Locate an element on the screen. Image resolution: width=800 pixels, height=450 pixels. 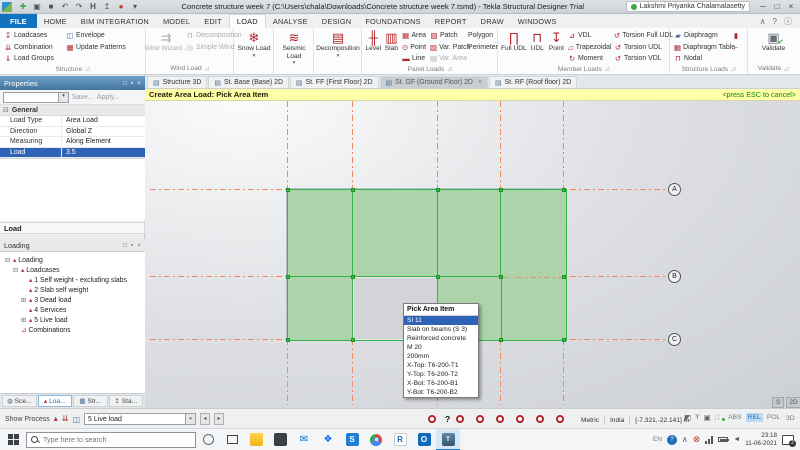
tree-loadcases: ⊟ ▴ Loadcases is located at coordinates (74, 270).